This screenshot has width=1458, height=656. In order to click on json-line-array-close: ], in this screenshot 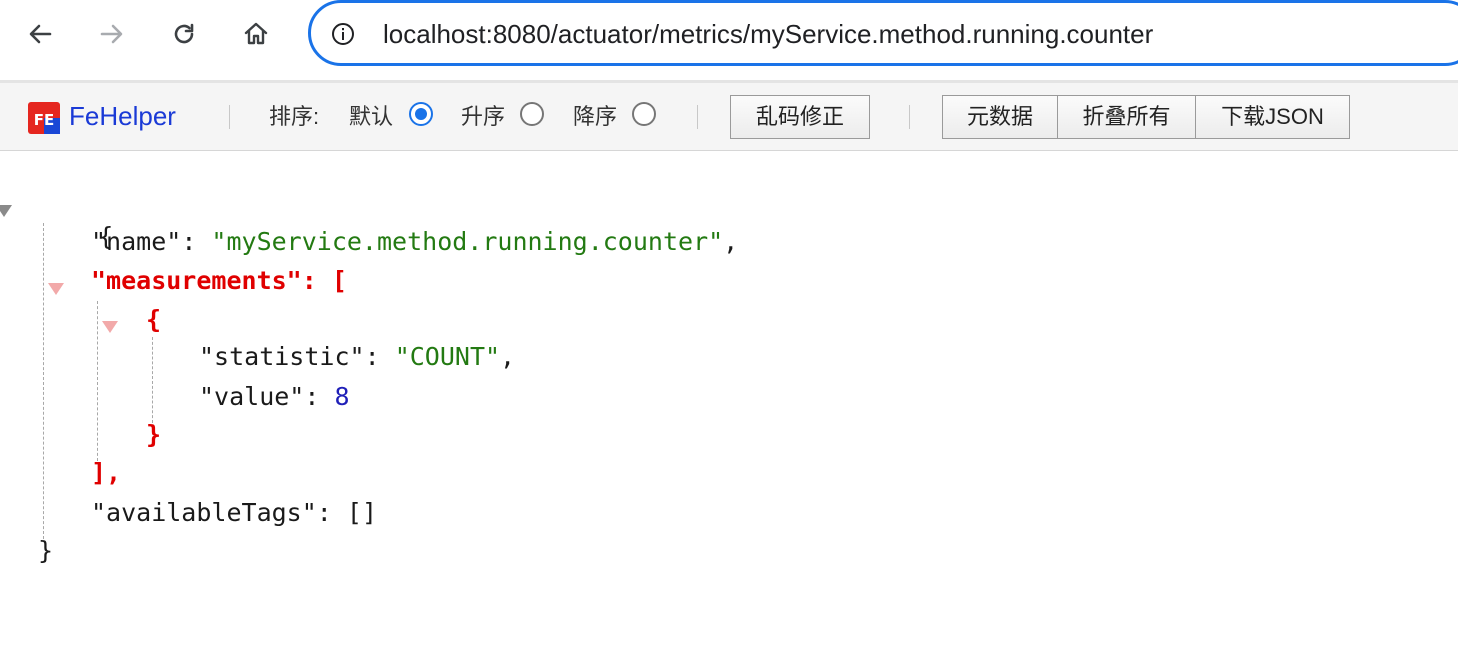, I will do `click(106, 473)`.